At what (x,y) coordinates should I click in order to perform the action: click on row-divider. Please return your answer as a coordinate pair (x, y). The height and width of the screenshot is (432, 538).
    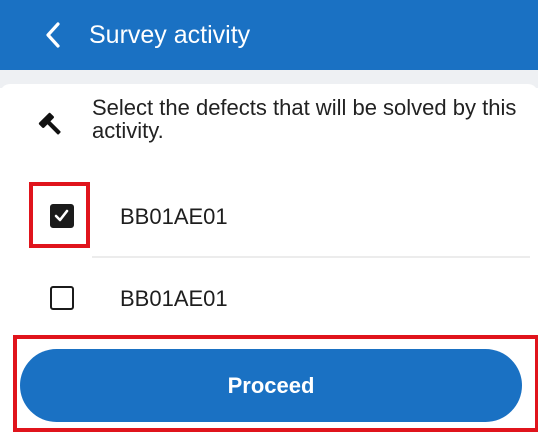
    Looking at the image, I should click on (311, 257).